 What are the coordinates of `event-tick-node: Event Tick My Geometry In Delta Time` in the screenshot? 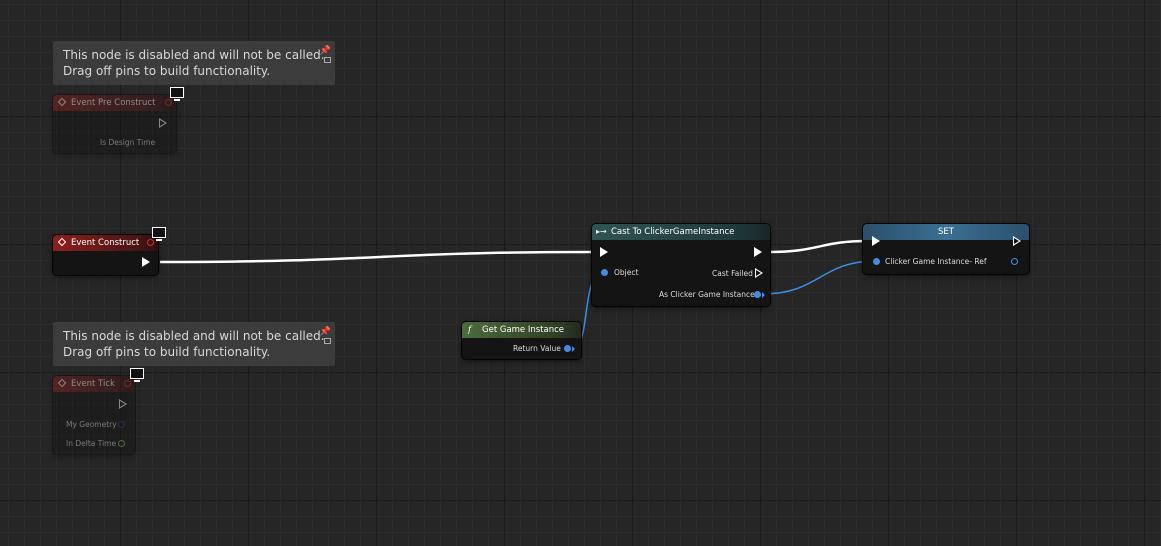 It's located at (94, 415).